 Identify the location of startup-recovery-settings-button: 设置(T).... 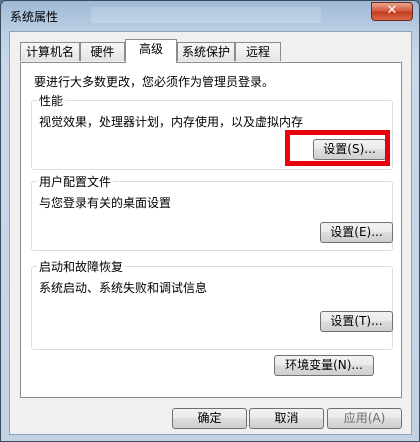
(356, 321).